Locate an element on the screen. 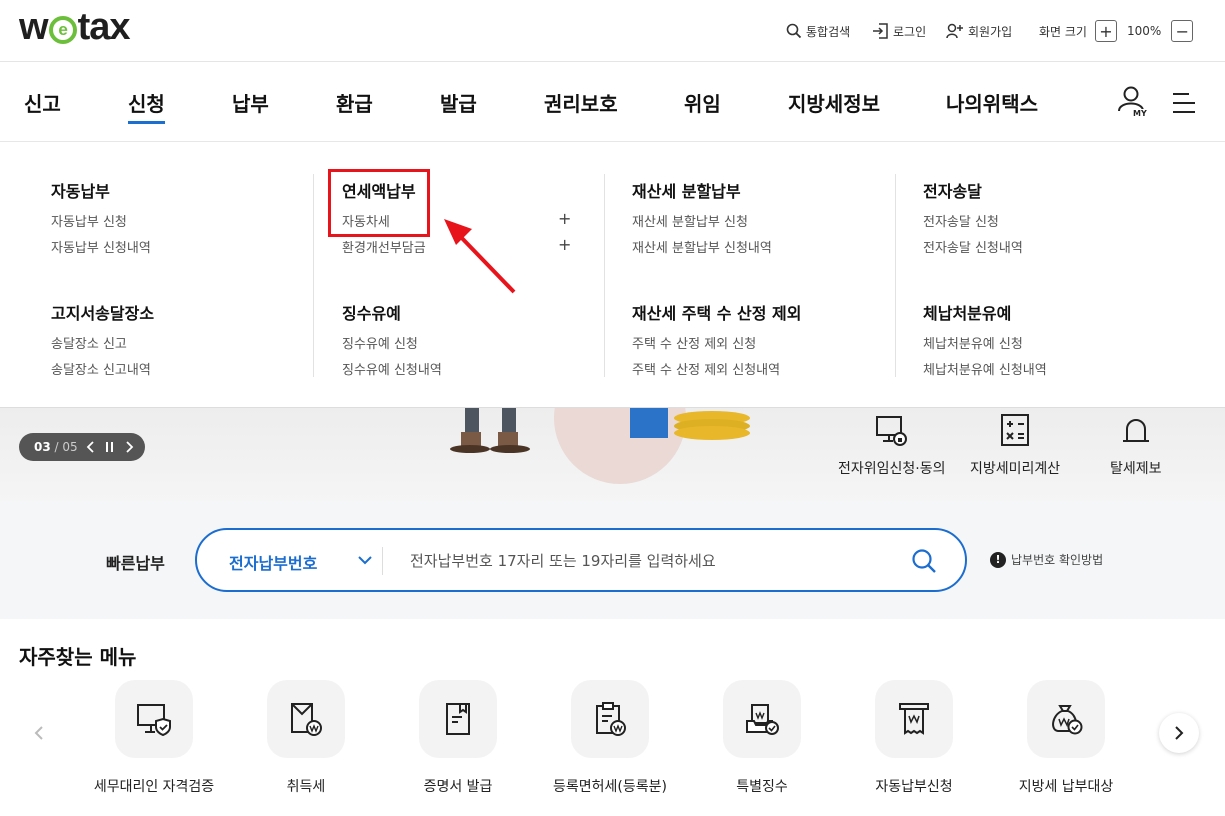 This screenshot has width=1225, height=816. monitor-lock-icon is located at coordinates (891, 431).